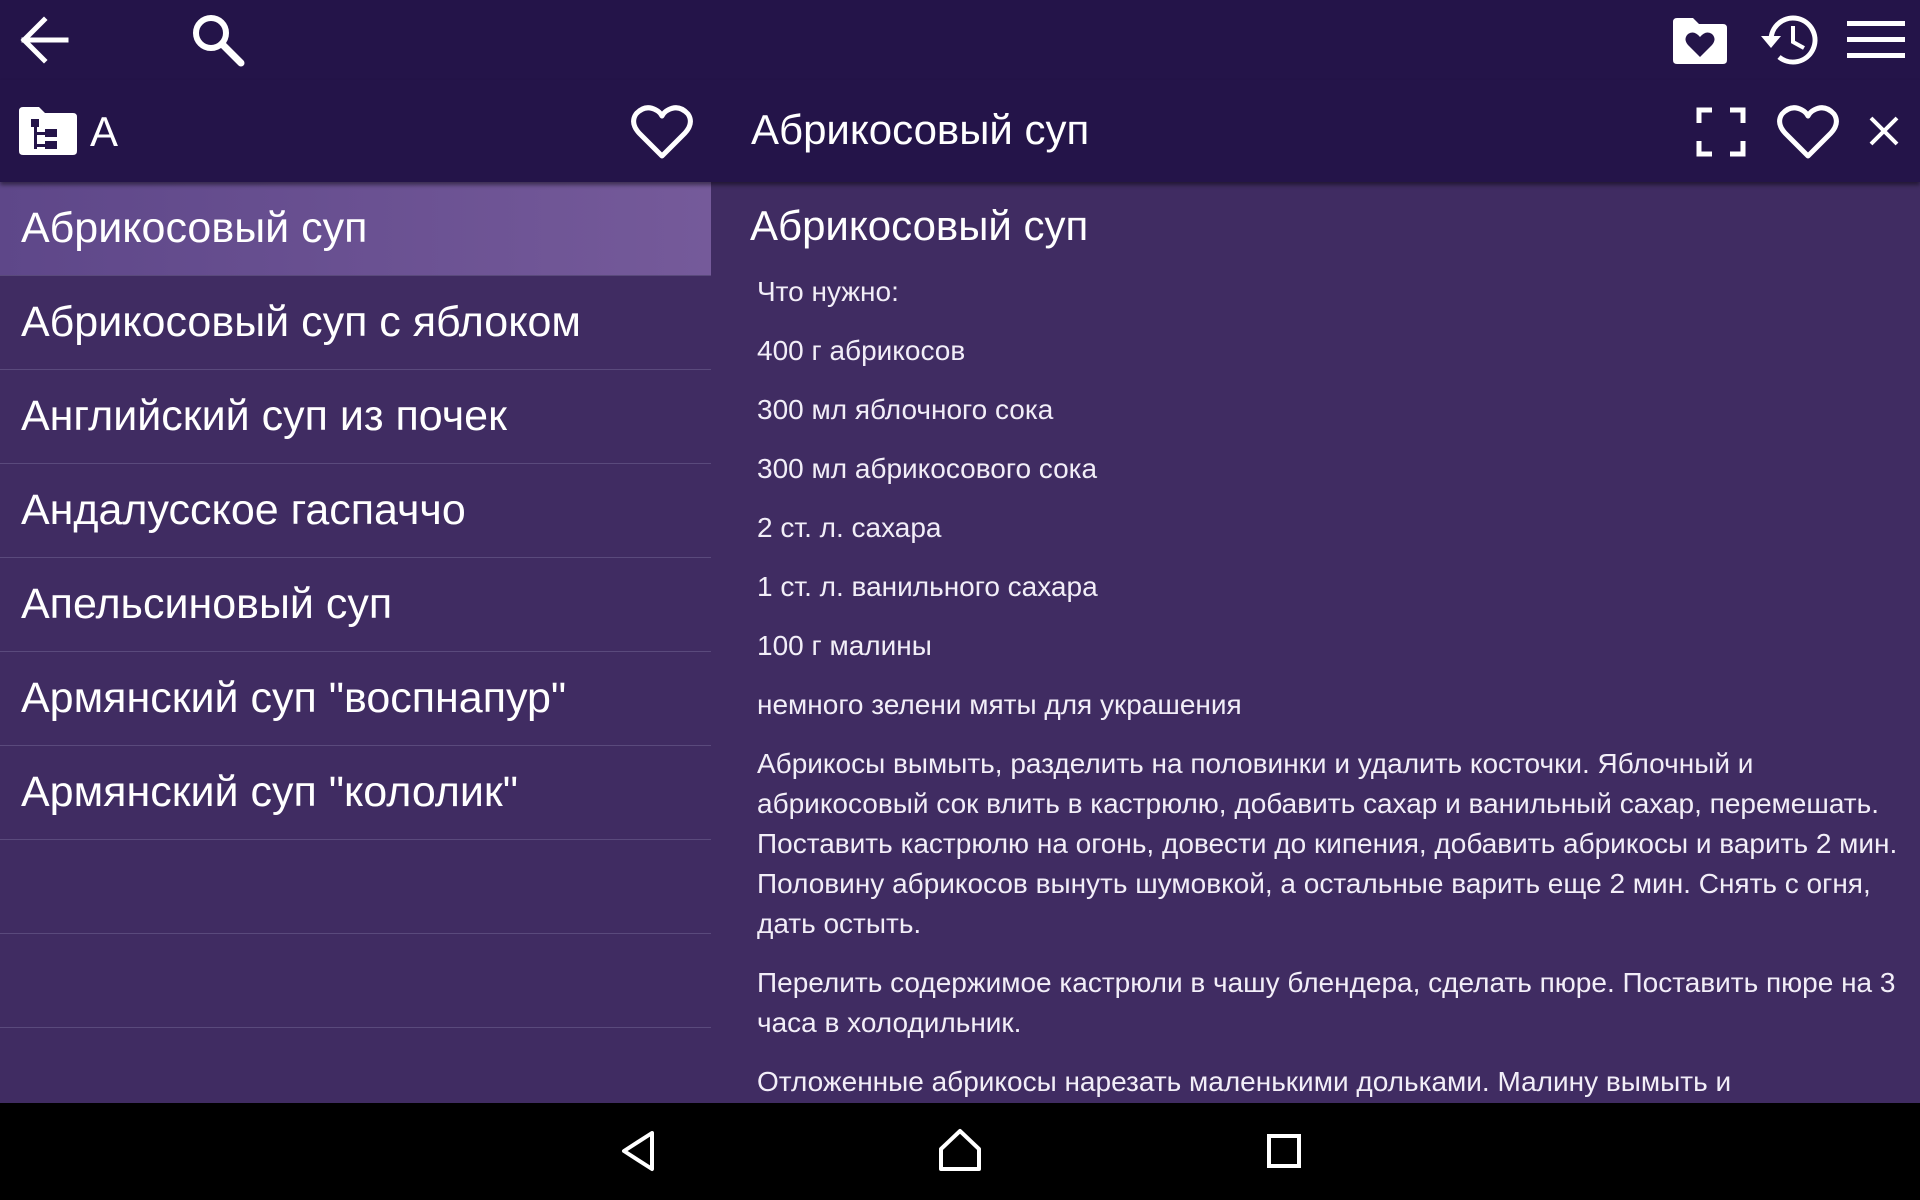  I want to click on nav-recents-button, so click(1284, 1151).